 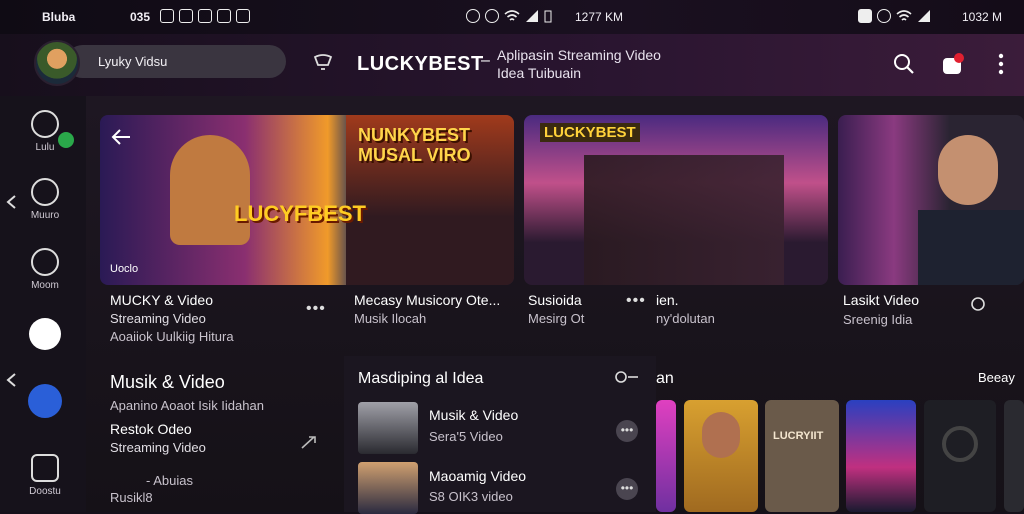 I want to click on featured-card-2: LUCKYBEST, so click(x=676, y=200).